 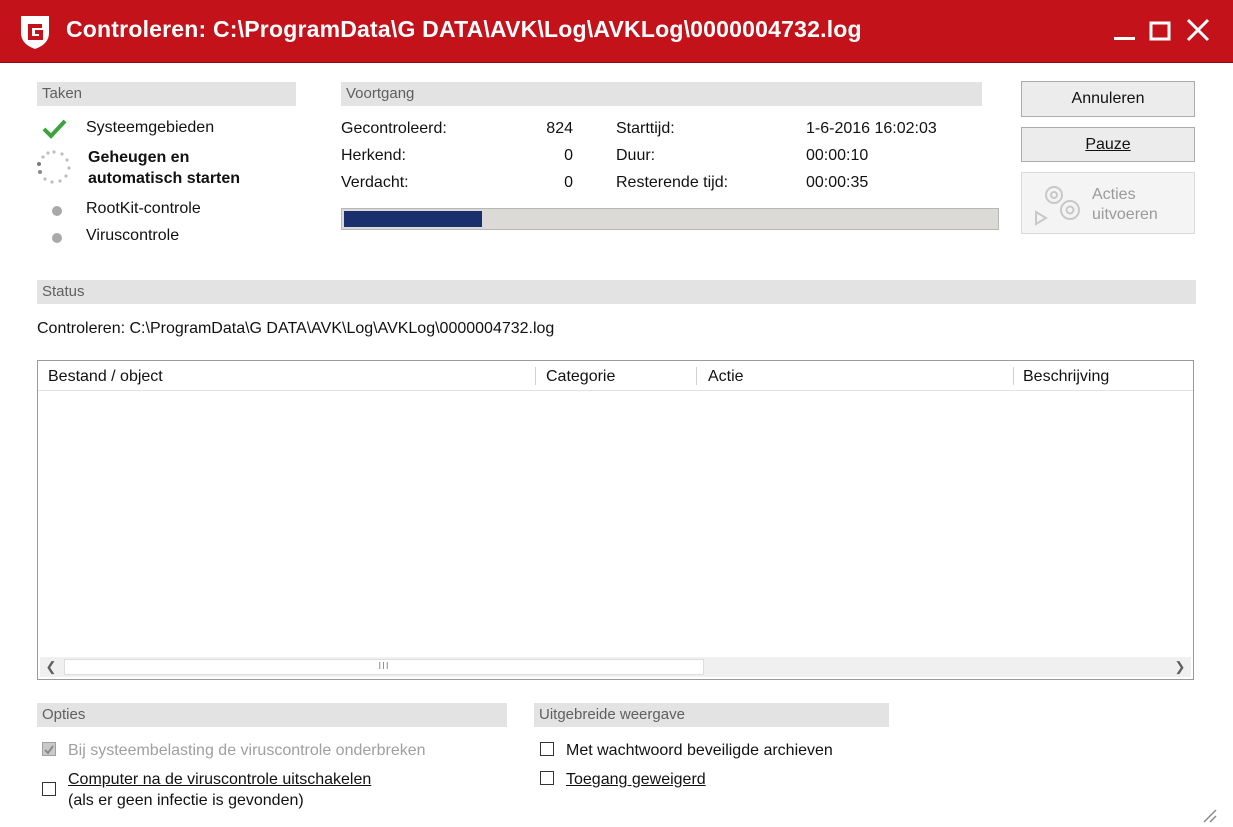 What do you see at coordinates (568, 182) in the screenshot?
I see `verdacht-value: 0` at bounding box center [568, 182].